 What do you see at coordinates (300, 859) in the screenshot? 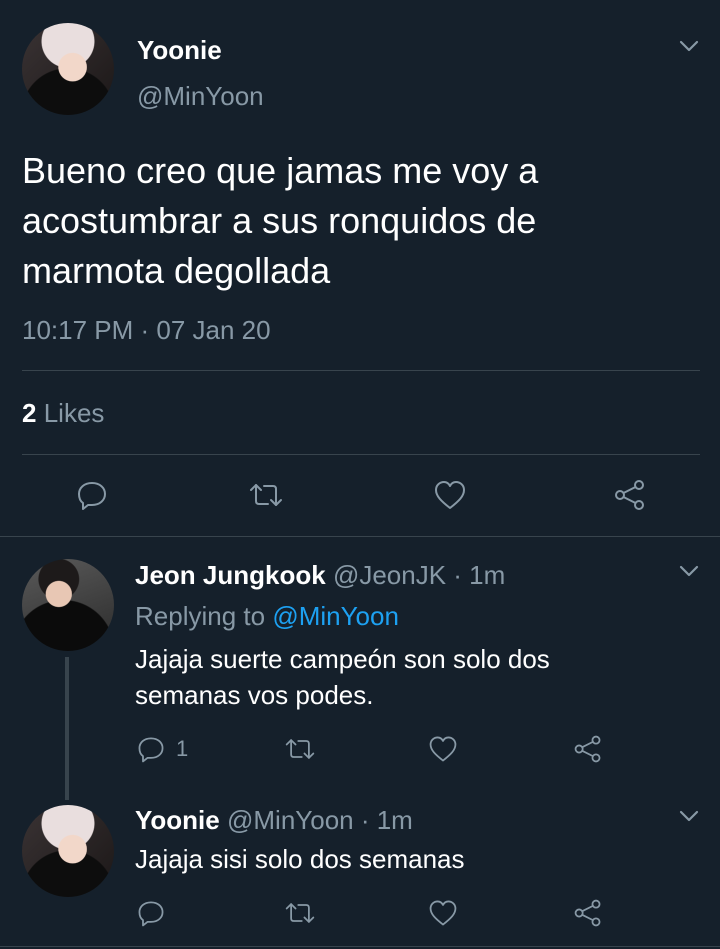
I see `reply-text: Jajaja sisi solo dos semanas` at bounding box center [300, 859].